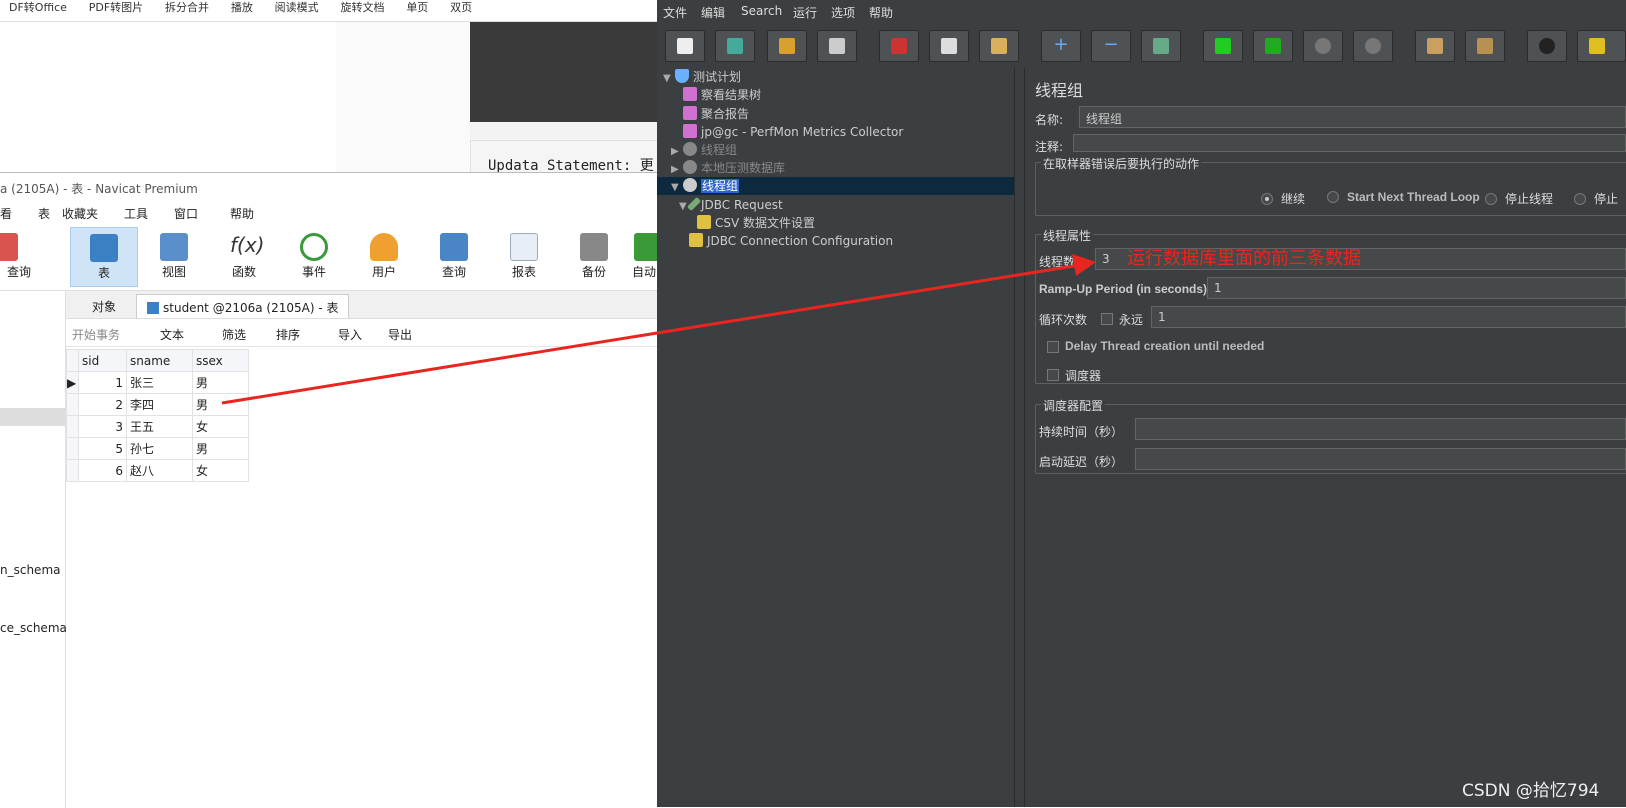  Describe the element at coordinates (651, 334) in the screenshot. I see `arrow-line` at that location.